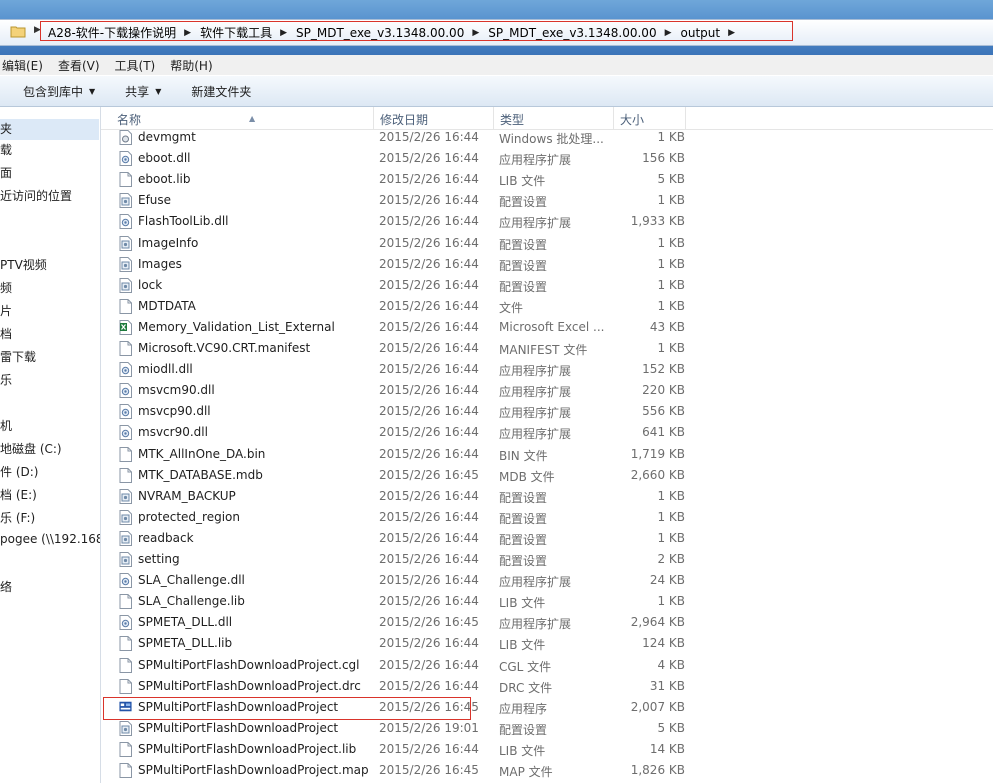 The image size is (993, 783). Describe the element at coordinates (173, 432) in the screenshot. I see `file-name: msvcr90.dll` at that location.